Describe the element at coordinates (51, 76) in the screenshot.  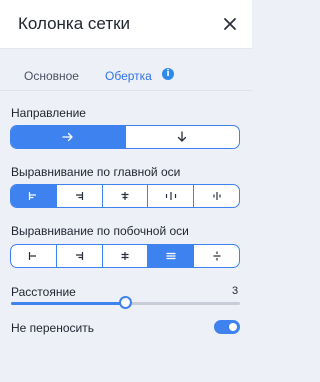
I see `tab-basic: Основное` at that location.